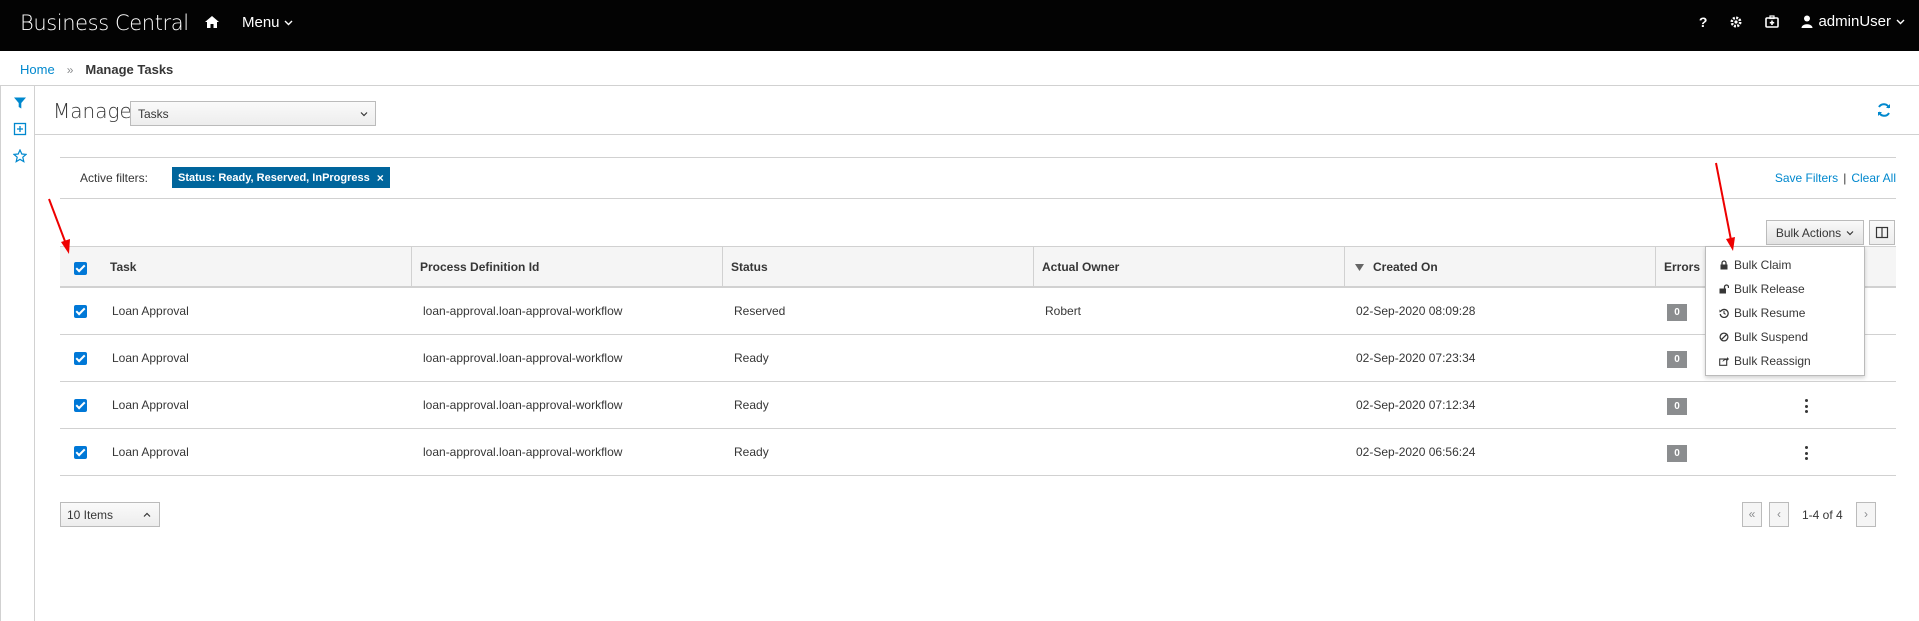  I want to click on add-square-icon, so click(20, 129).